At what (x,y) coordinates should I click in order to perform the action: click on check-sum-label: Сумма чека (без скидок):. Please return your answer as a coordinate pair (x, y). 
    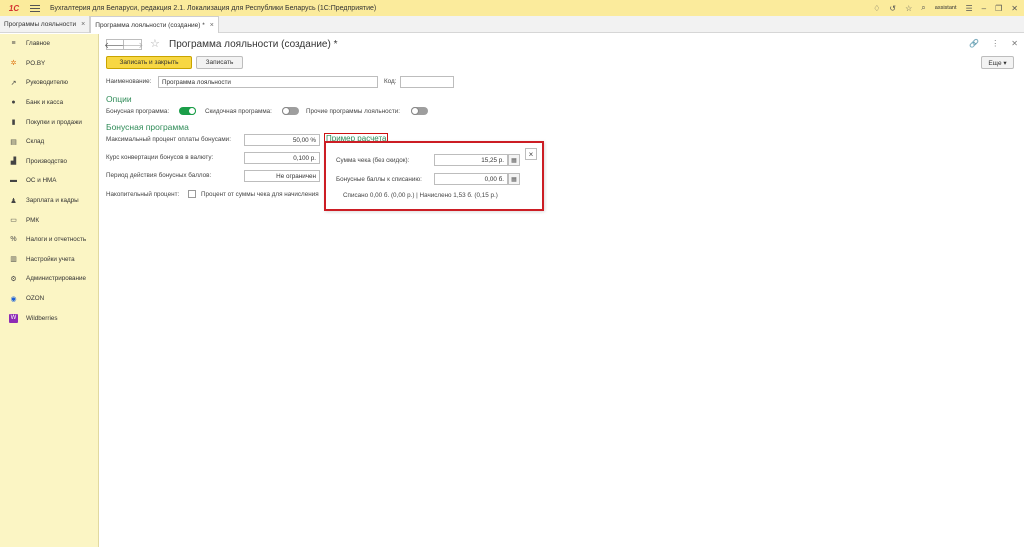
    Looking at the image, I should click on (373, 160).